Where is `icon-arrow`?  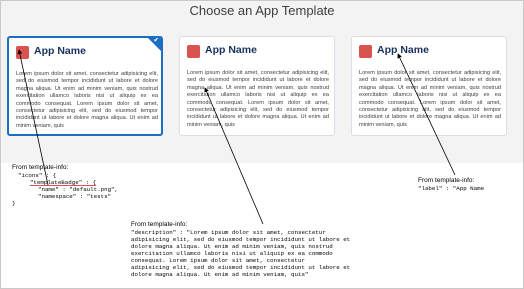
icon-arrow is located at coordinates (33, 117).